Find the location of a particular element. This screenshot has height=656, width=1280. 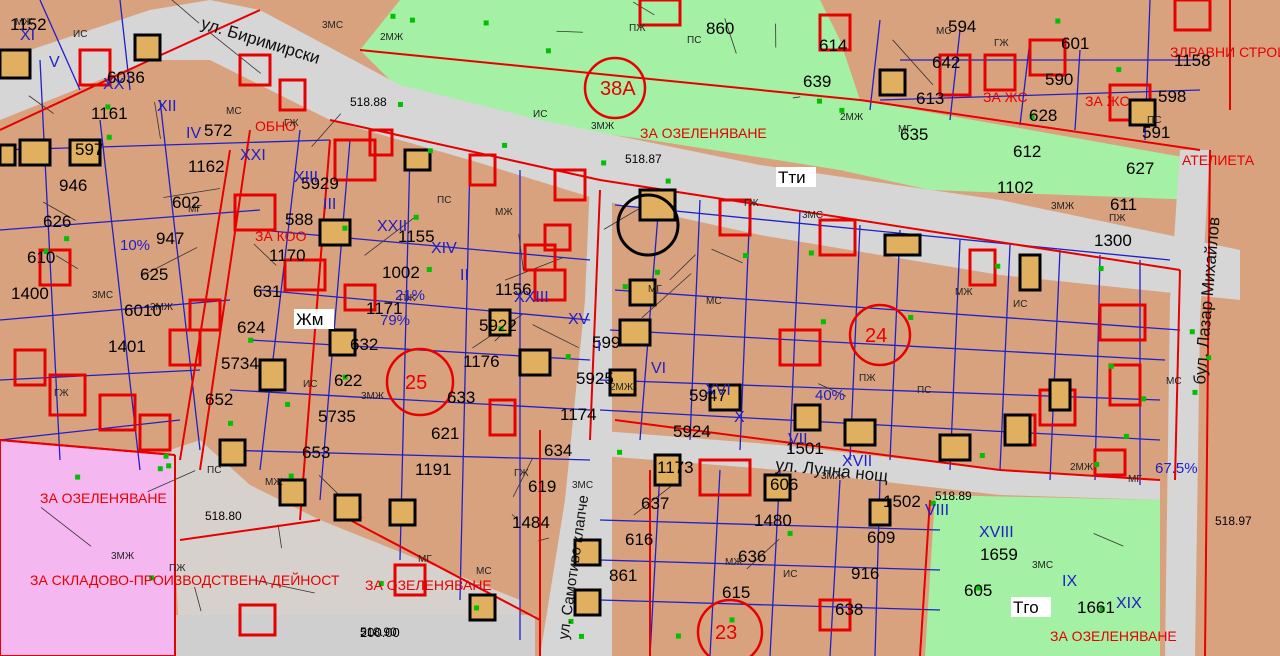

lot-number: 606 is located at coordinates (784, 484).